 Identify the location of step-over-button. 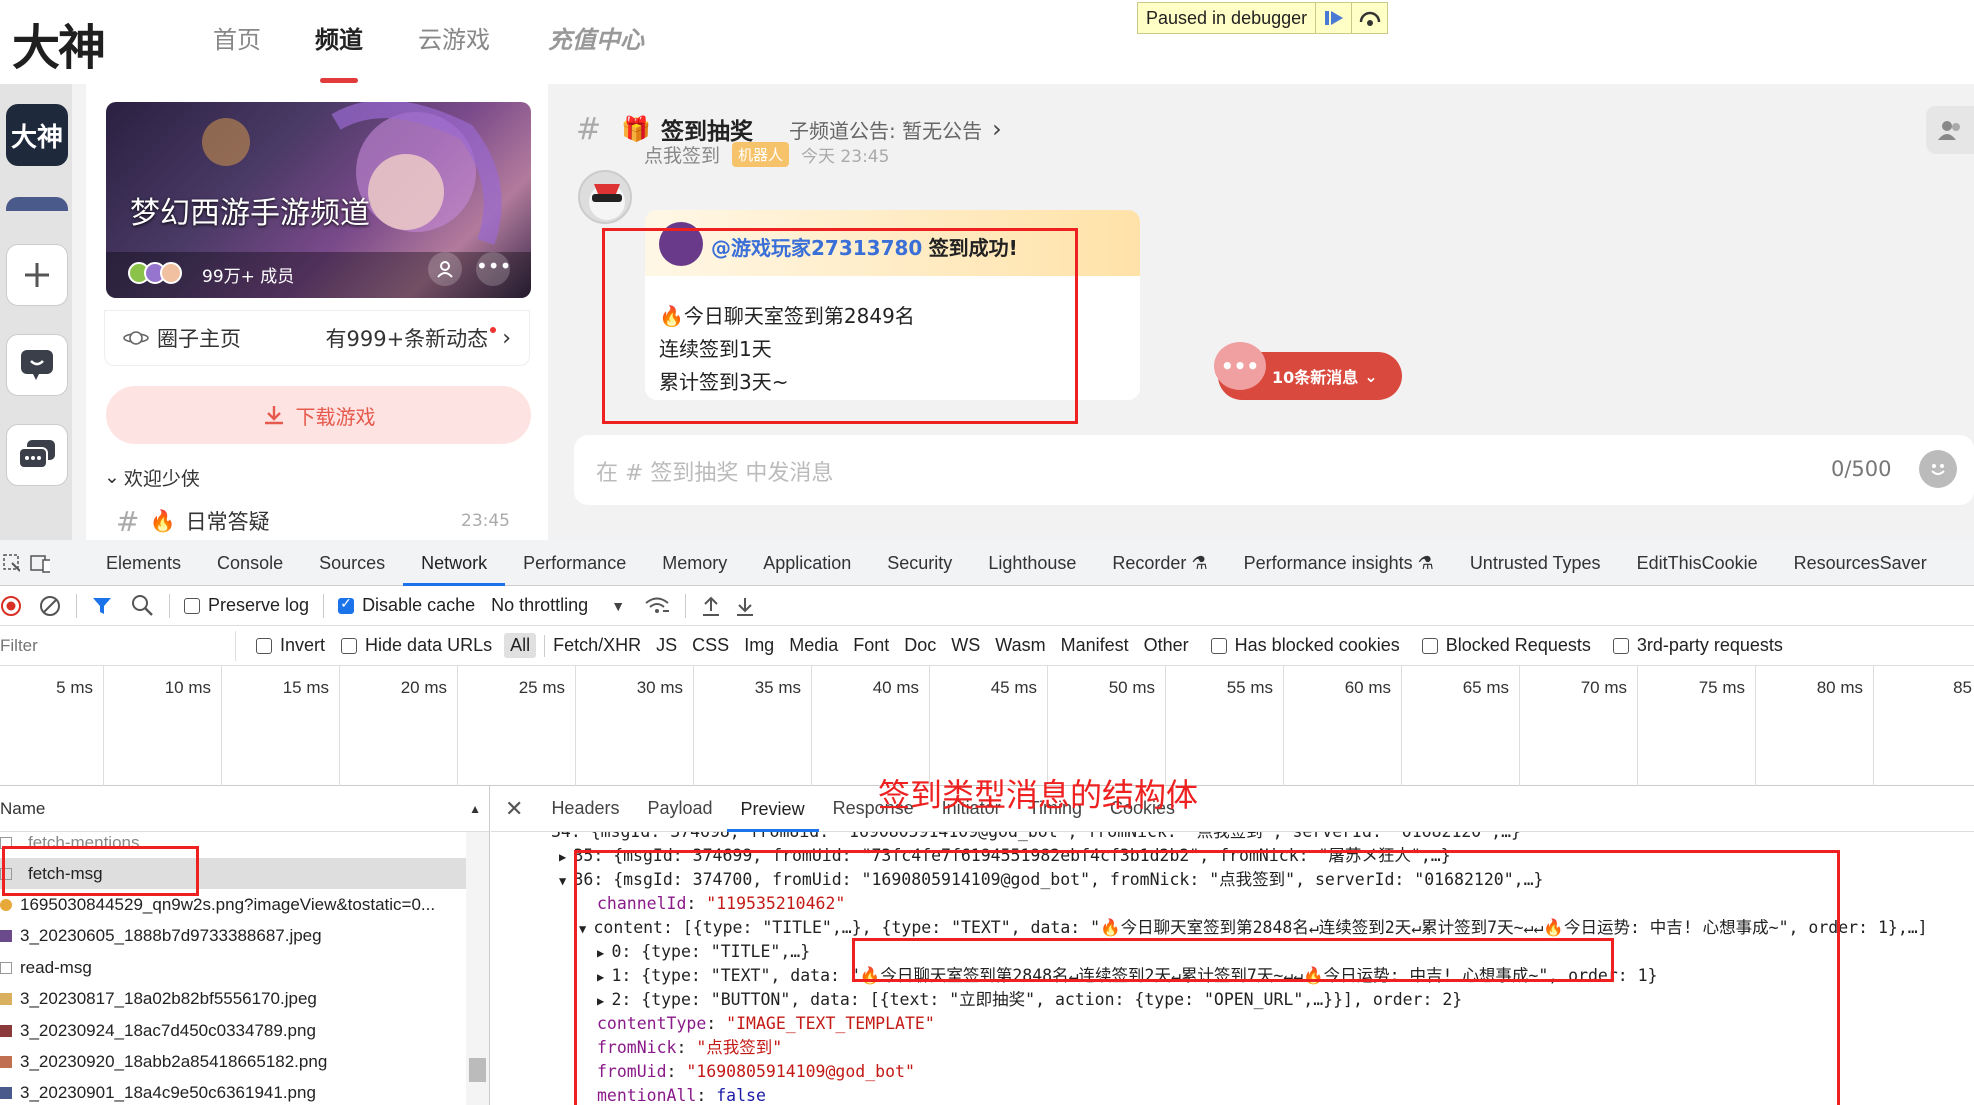
(1369, 18).